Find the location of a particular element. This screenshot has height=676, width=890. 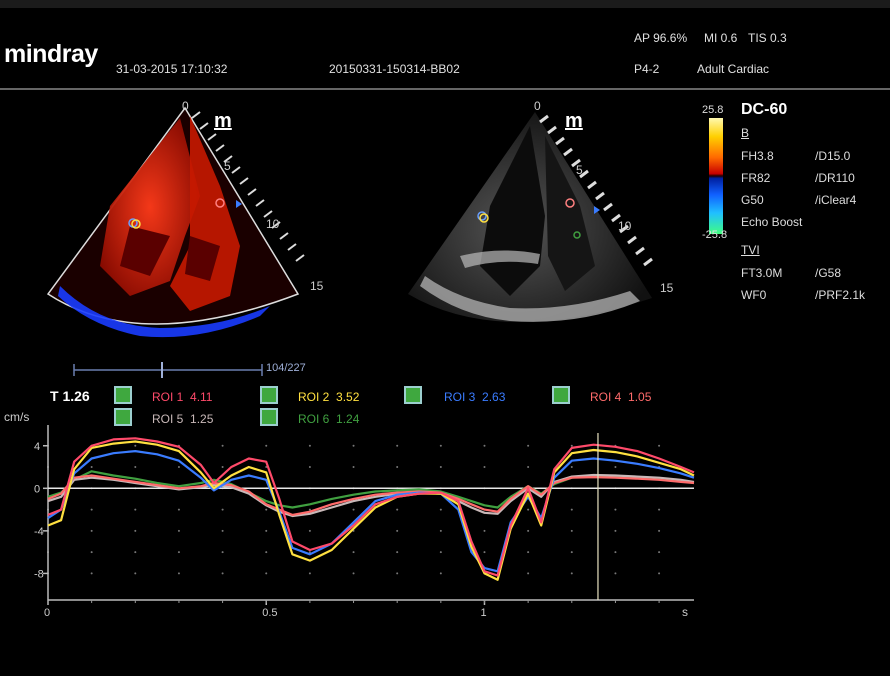

param-wf: WF0 is located at coordinates (754, 295).